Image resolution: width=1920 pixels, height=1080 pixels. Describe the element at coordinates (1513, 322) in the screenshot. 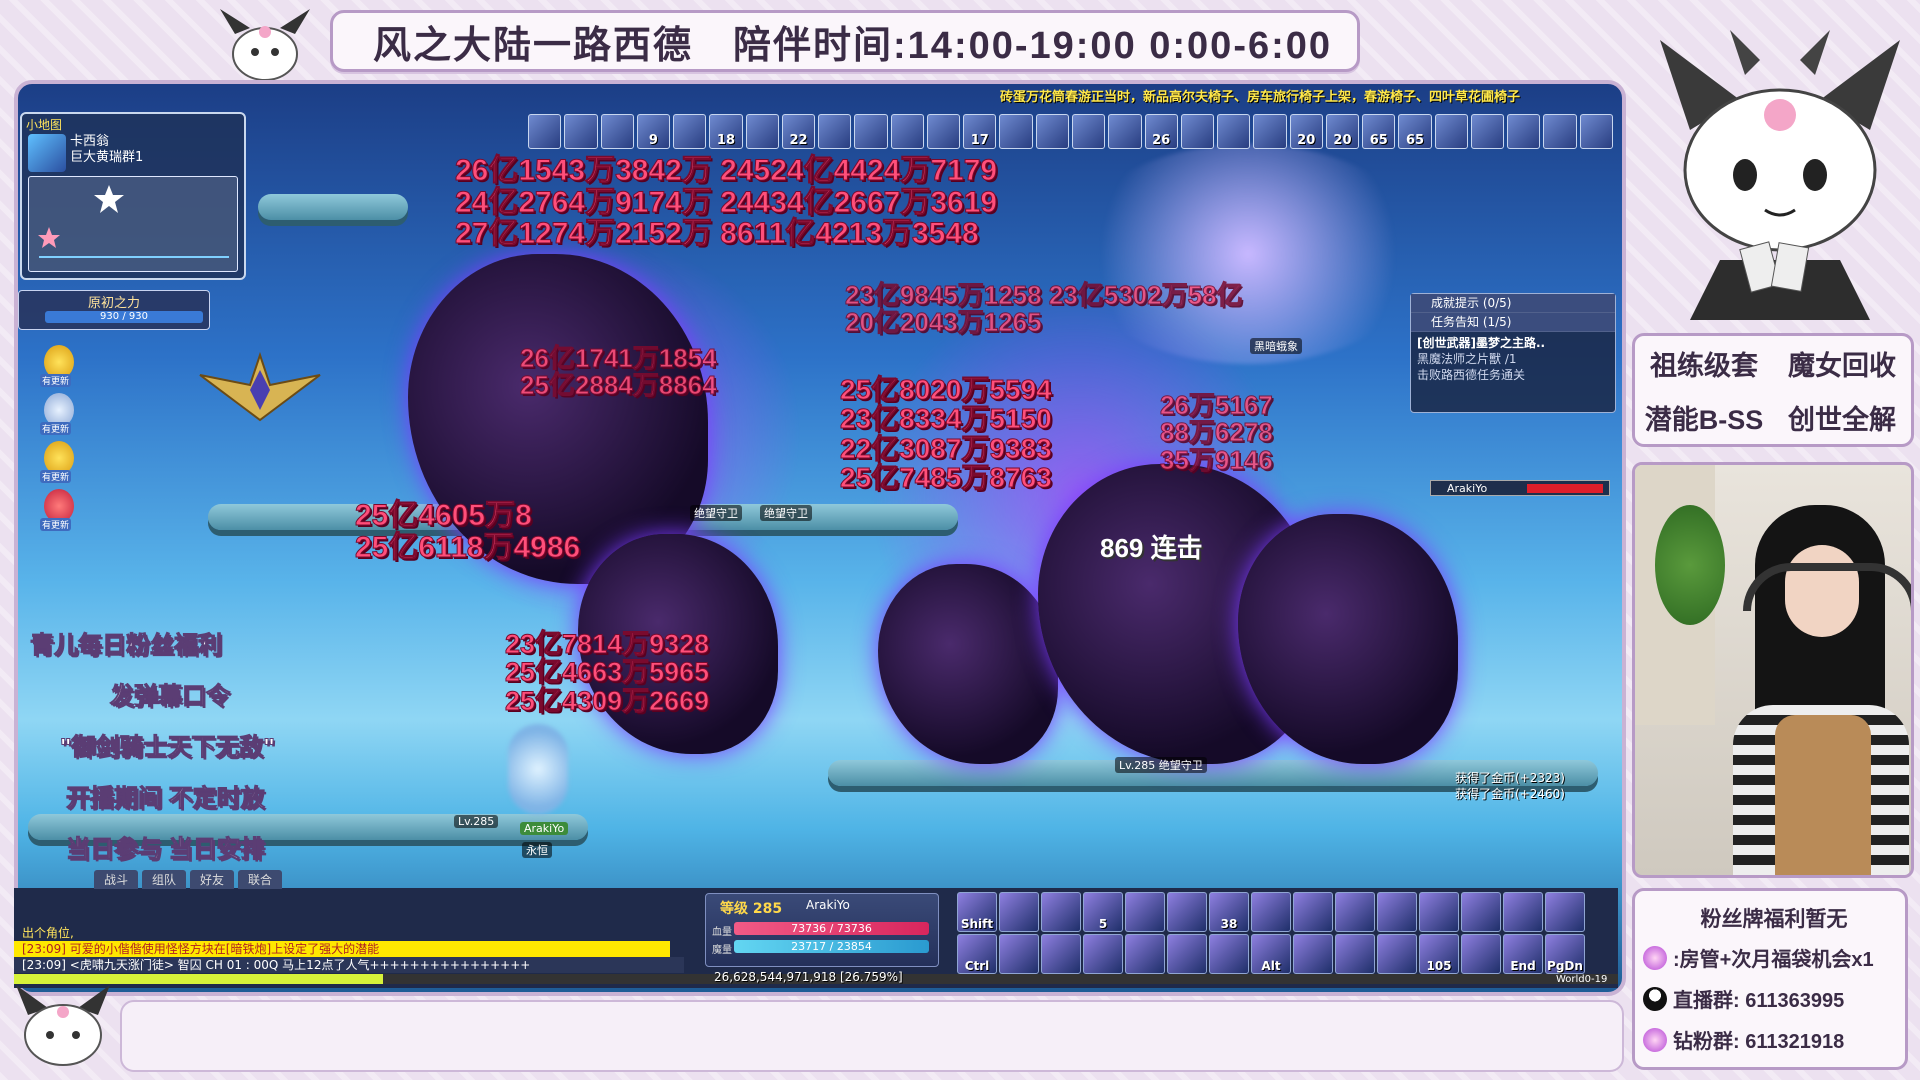

I see `task-tab: 任务告知 (1/5)` at that location.